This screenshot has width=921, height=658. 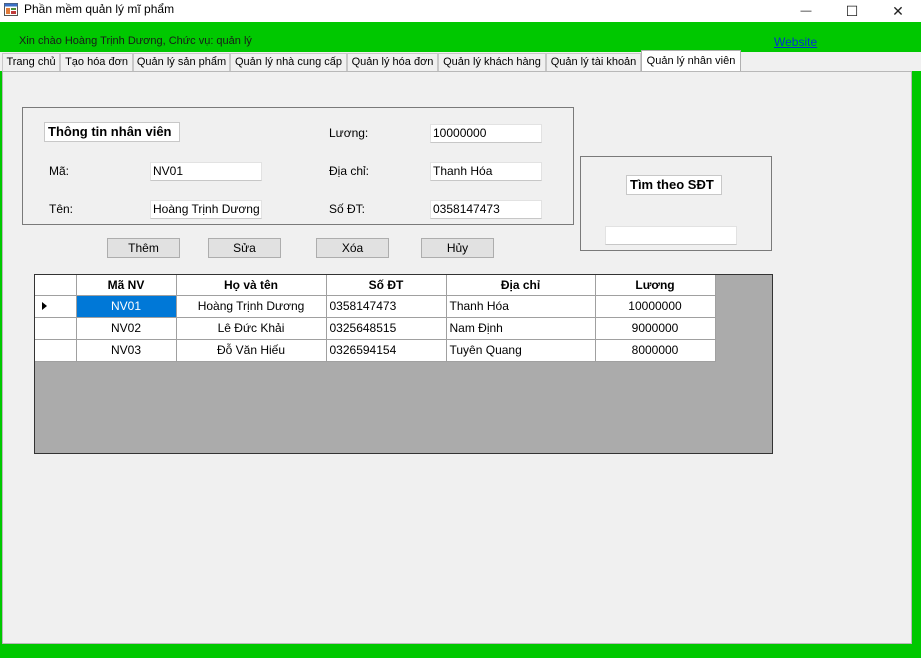 What do you see at coordinates (59, 171) in the screenshot?
I see `ma-label: Mã:` at bounding box center [59, 171].